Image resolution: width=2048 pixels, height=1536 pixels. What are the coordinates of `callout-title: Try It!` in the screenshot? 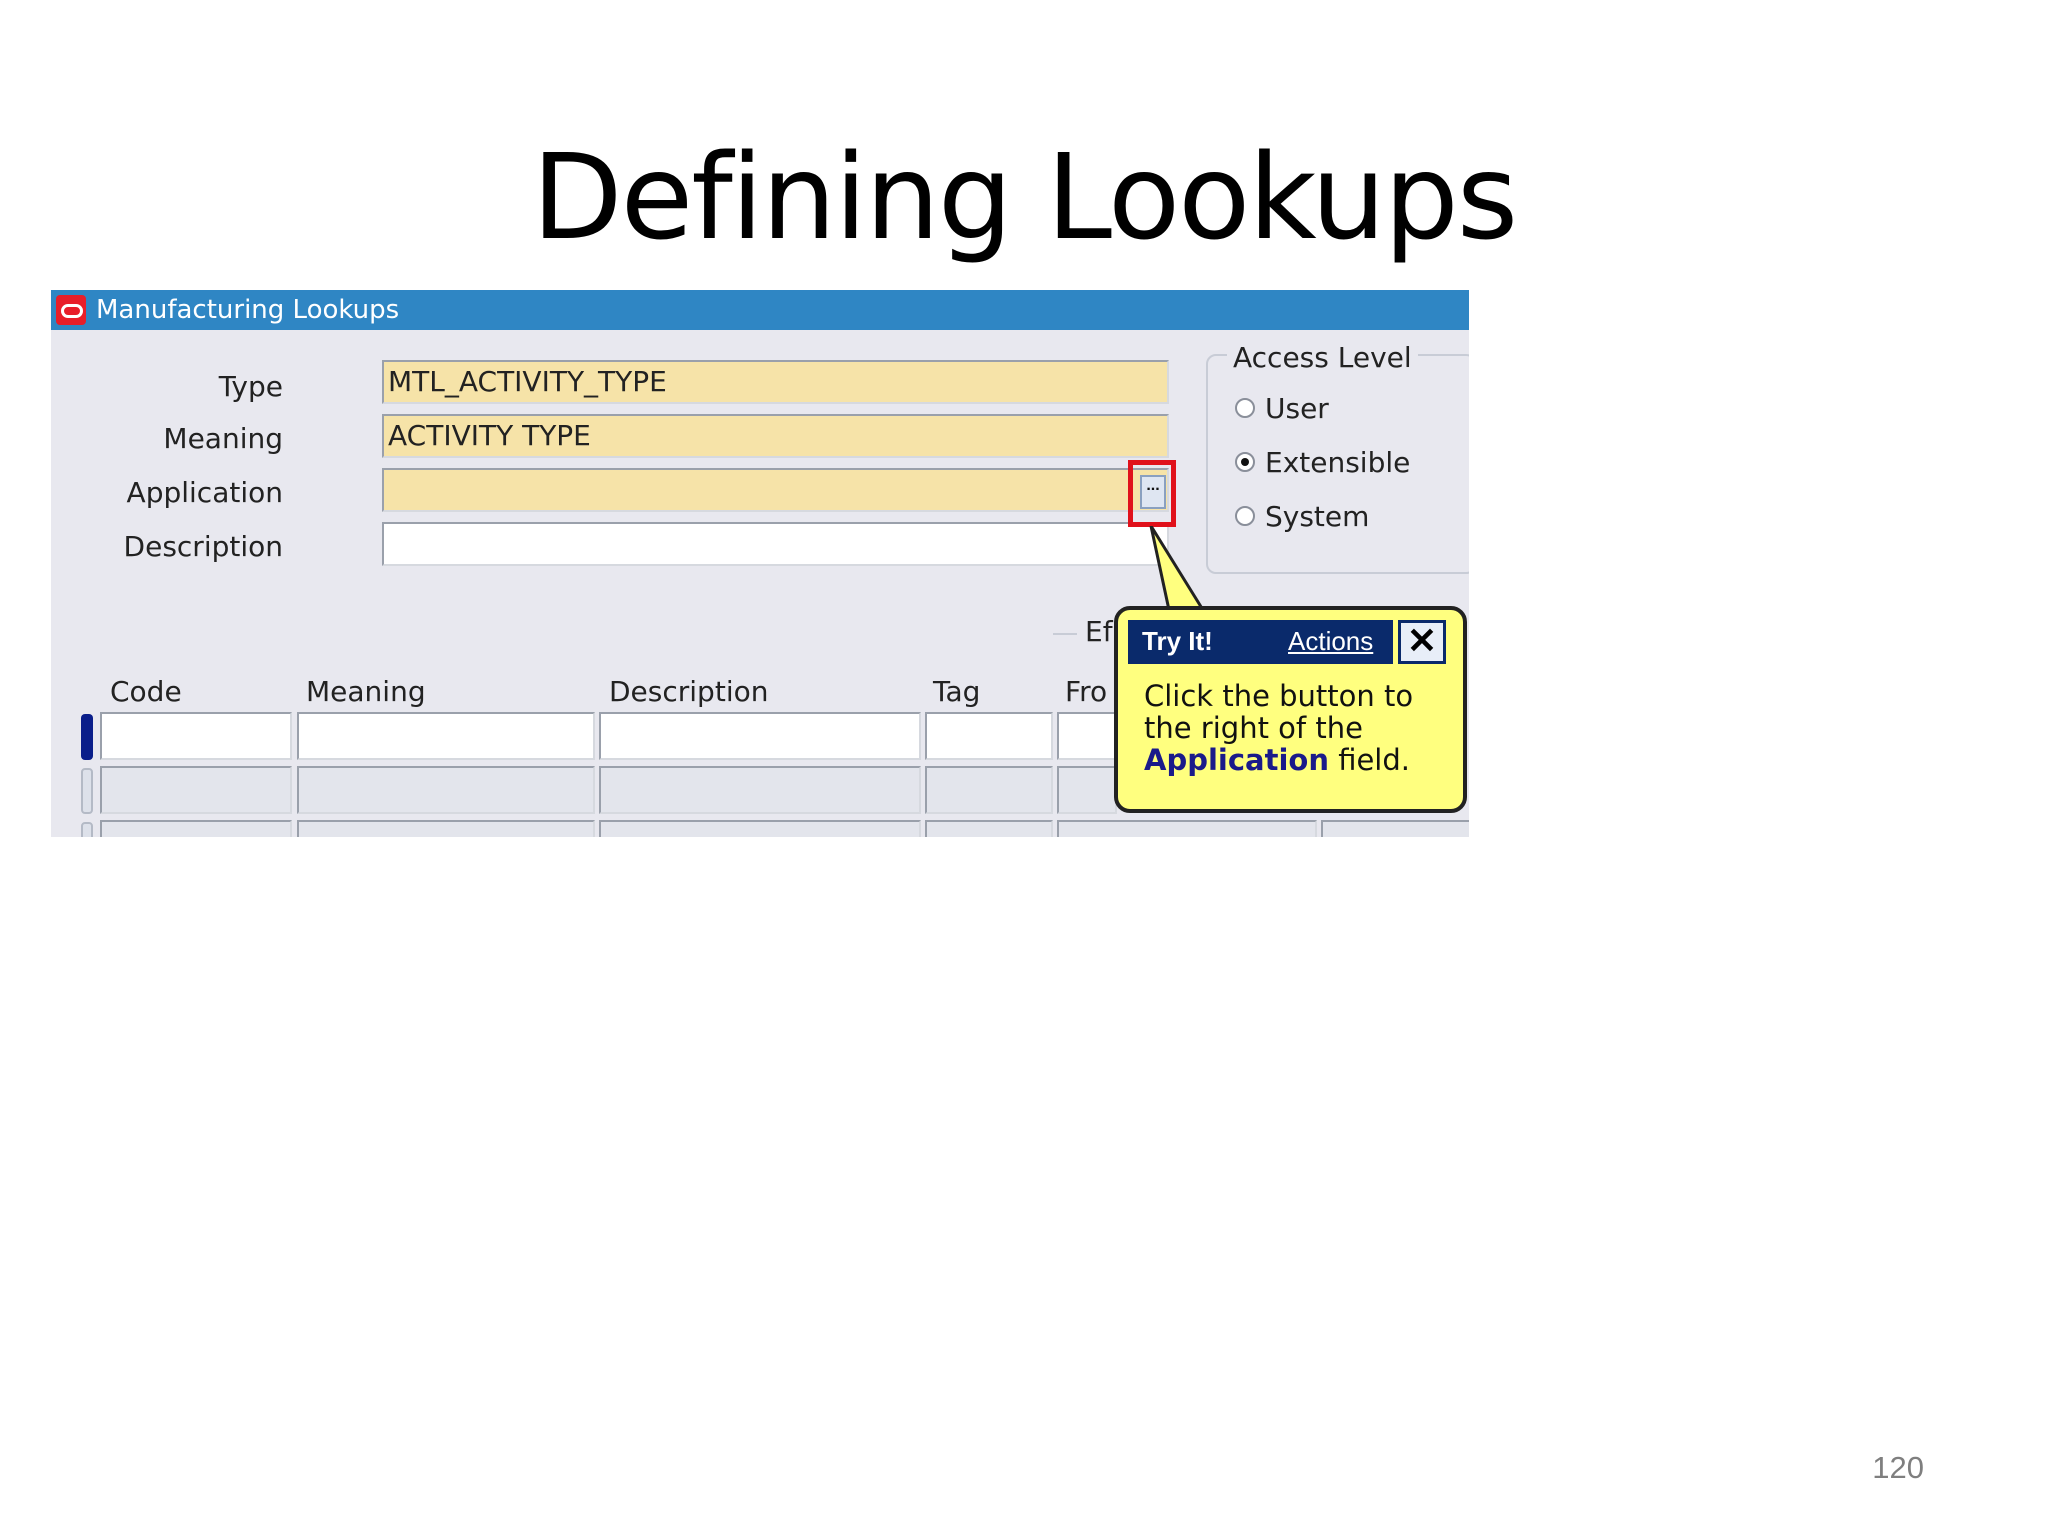 It's located at (1177, 641).